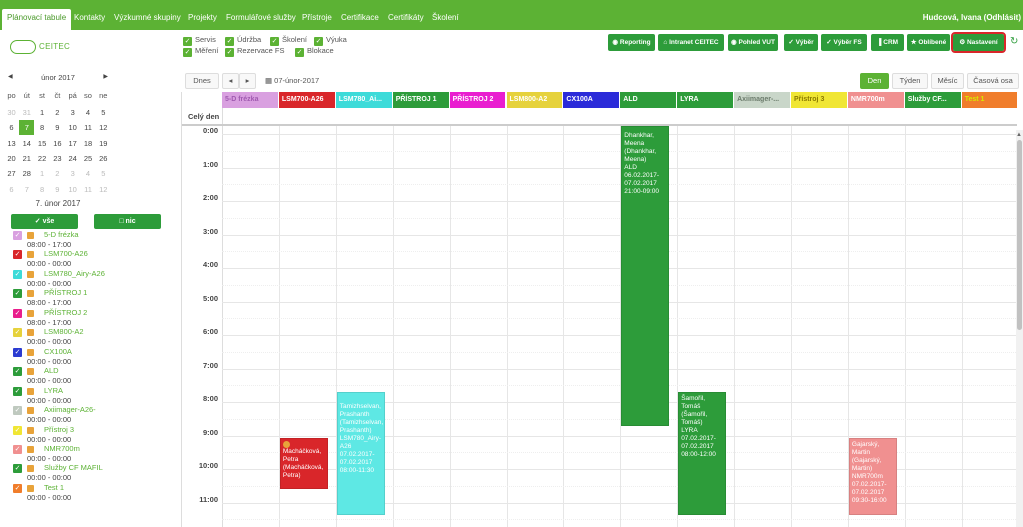 Image resolution: width=1023 pixels, height=527 pixels. What do you see at coordinates (42, 189) in the screenshot?
I see `mini-cal-day: 8` at bounding box center [42, 189].